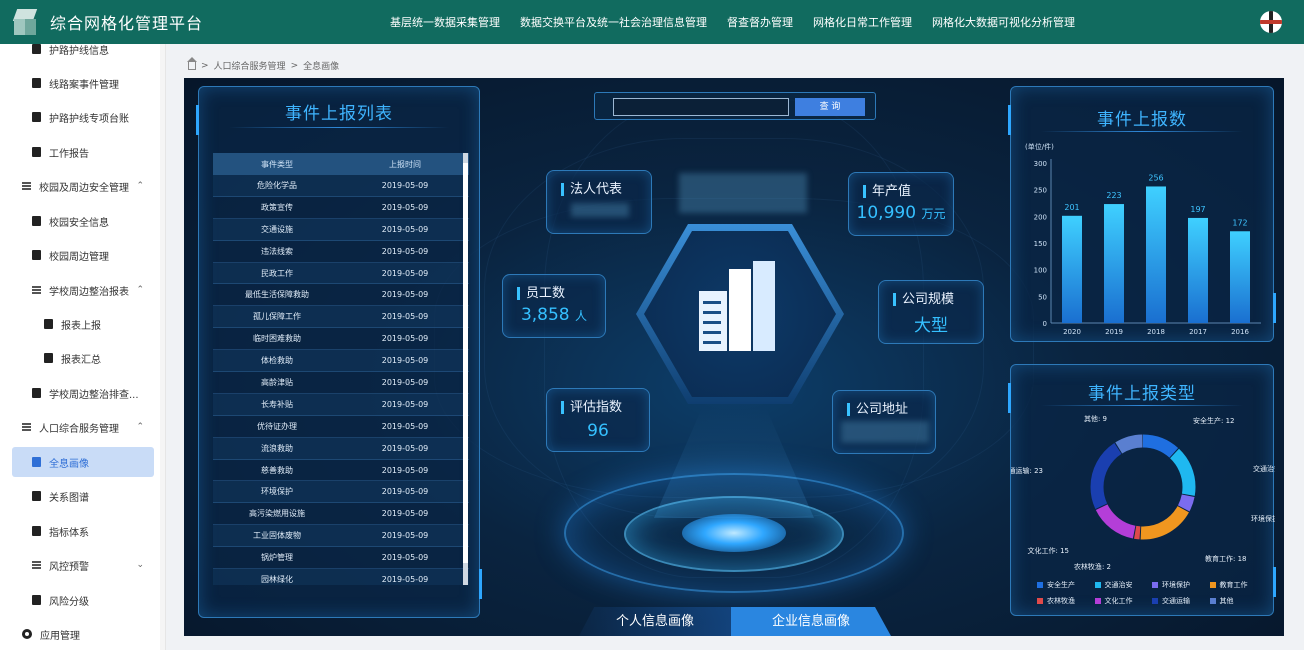  I want to click on tab-personal-portrait: 个人信息画像, so click(655, 621).